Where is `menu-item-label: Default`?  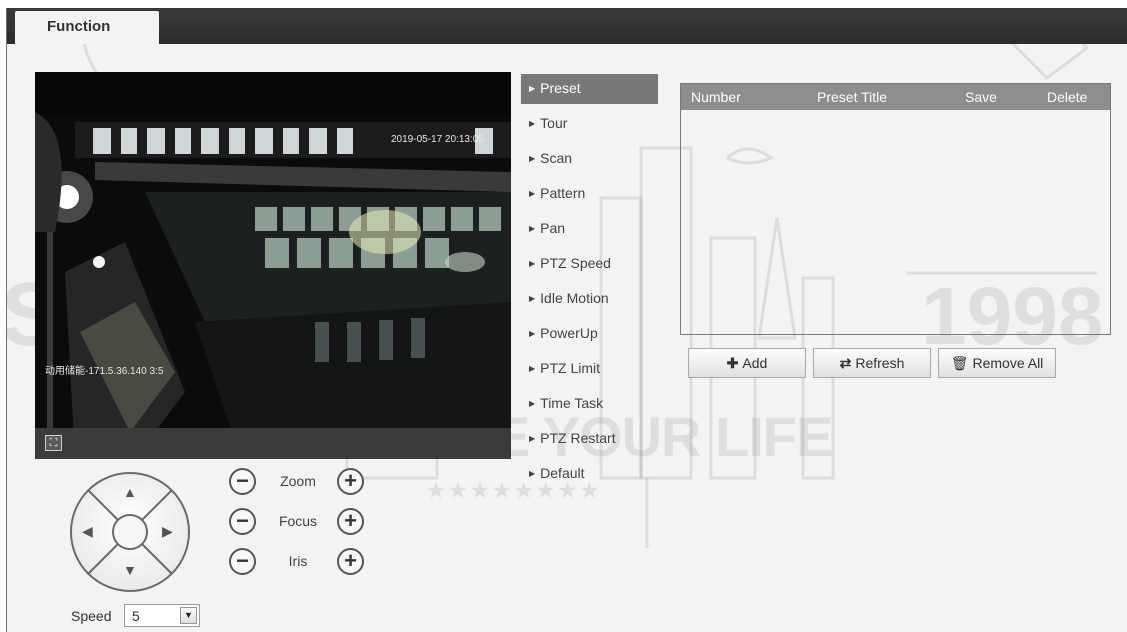
menu-item-label: Default is located at coordinates (562, 473).